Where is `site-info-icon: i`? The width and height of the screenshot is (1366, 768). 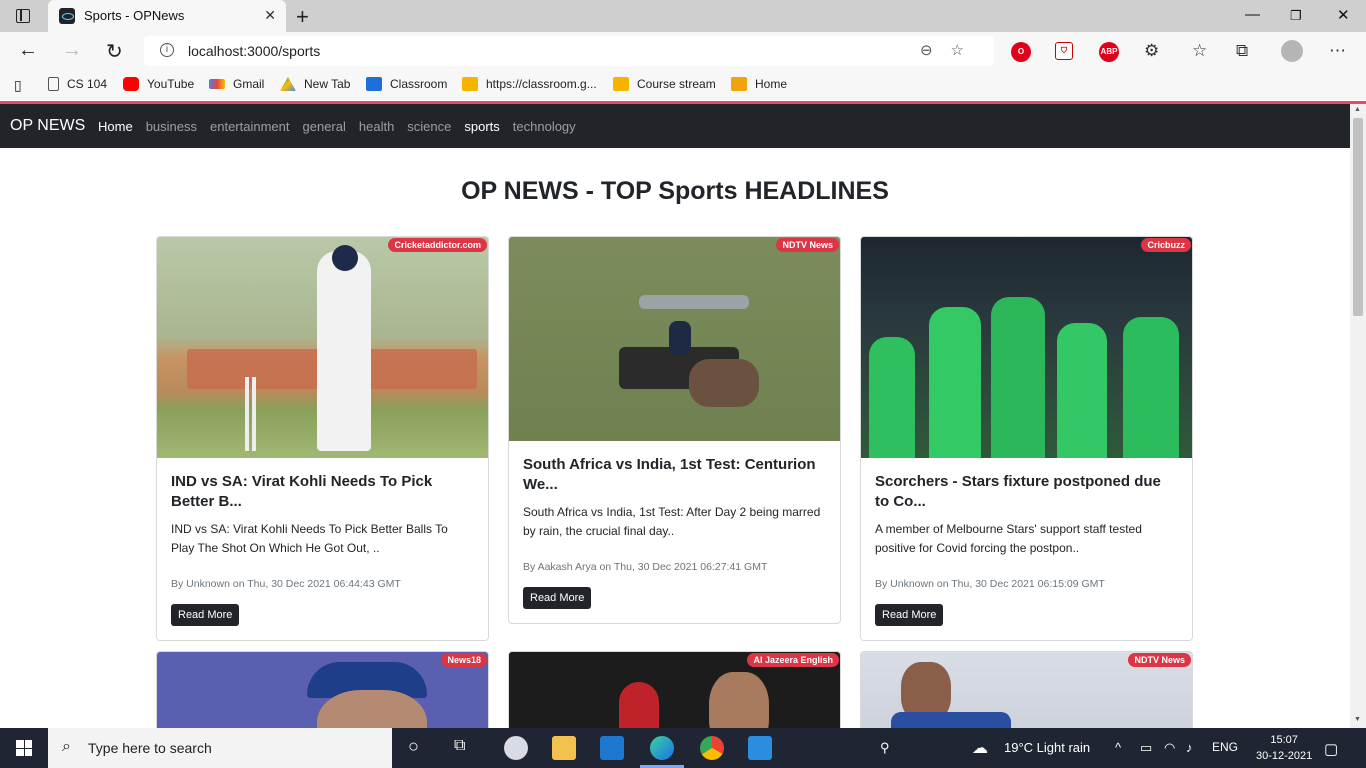 site-info-icon: i is located at coordinates (167, 50).